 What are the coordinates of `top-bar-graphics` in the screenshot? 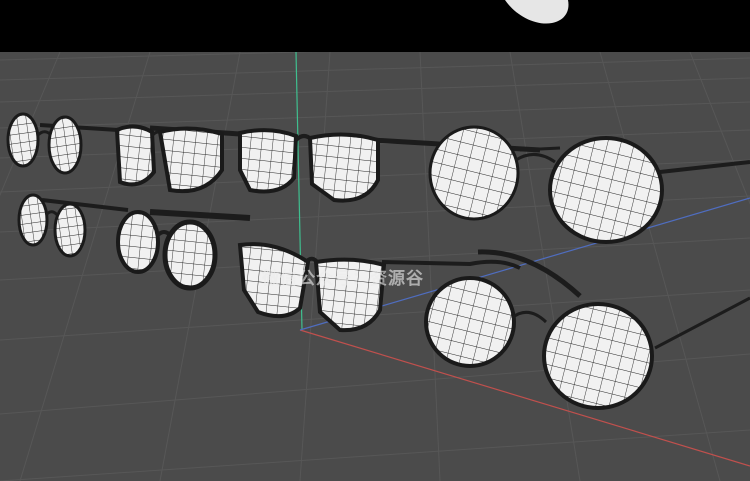 It's located at (537, 12).